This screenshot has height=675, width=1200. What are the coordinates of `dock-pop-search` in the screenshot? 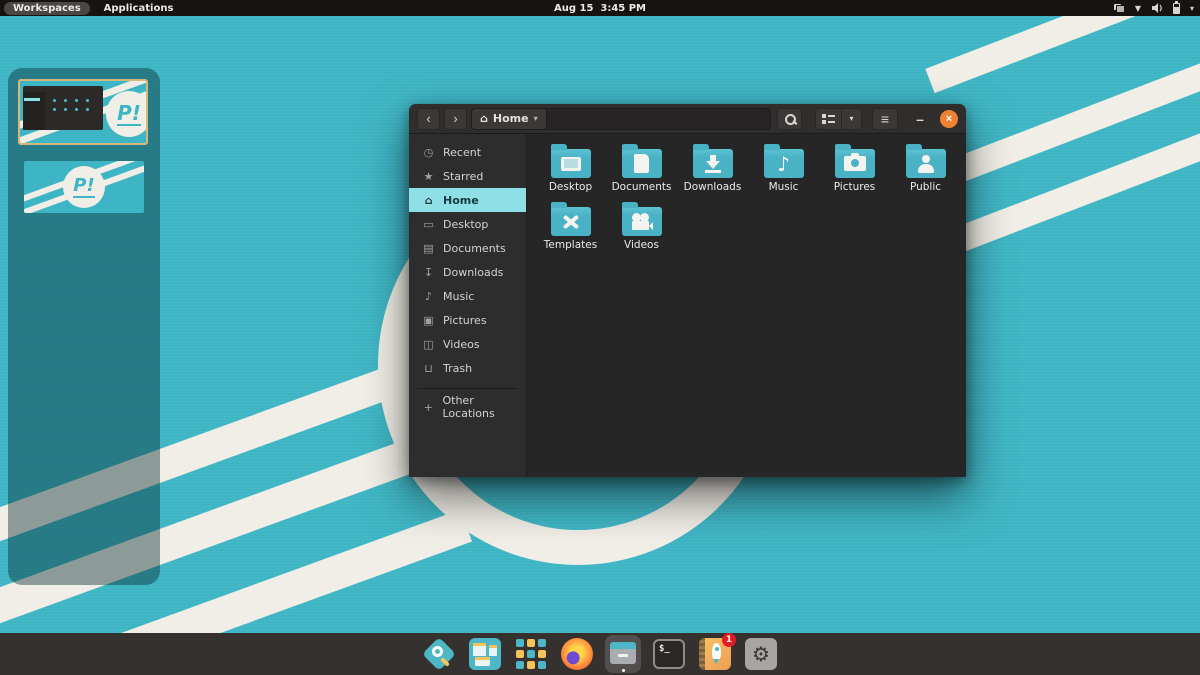 It's located at (439, 654).